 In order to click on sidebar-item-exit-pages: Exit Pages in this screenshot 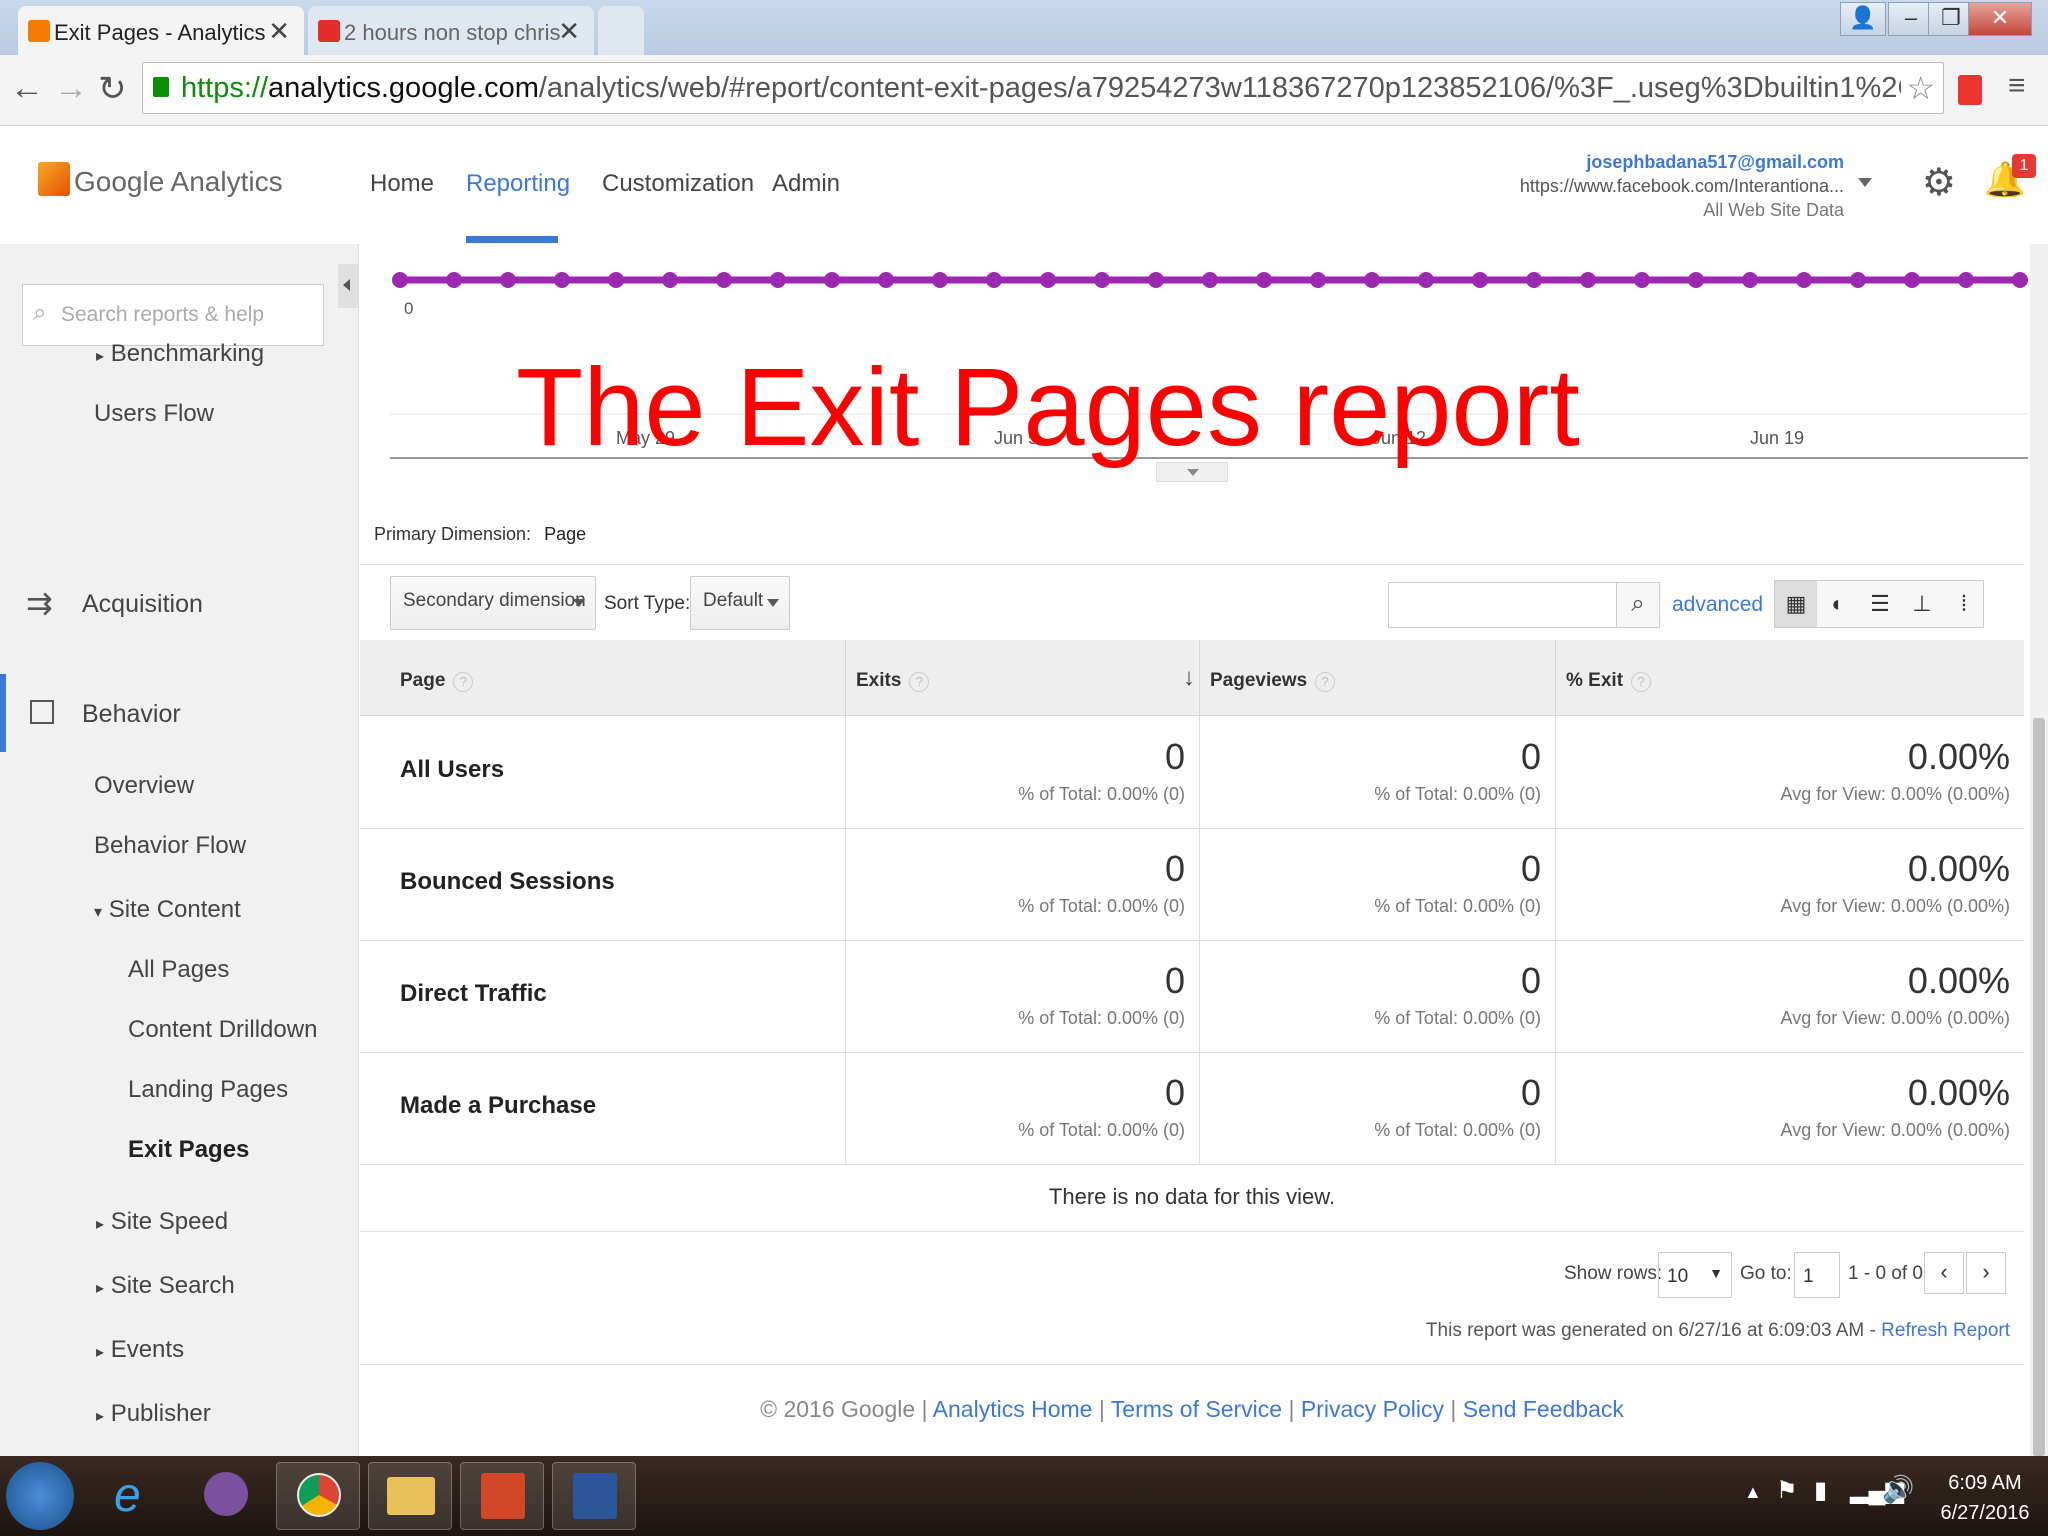, I will do `click(188, 1150)`.